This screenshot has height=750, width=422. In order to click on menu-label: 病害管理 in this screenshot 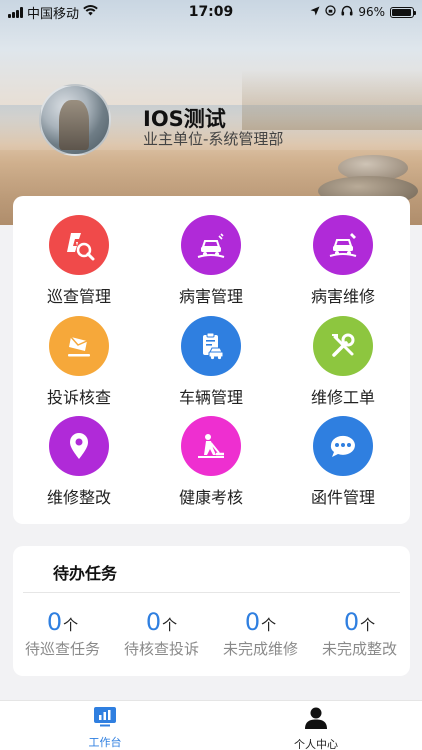, I will do `click(210, 296)`.